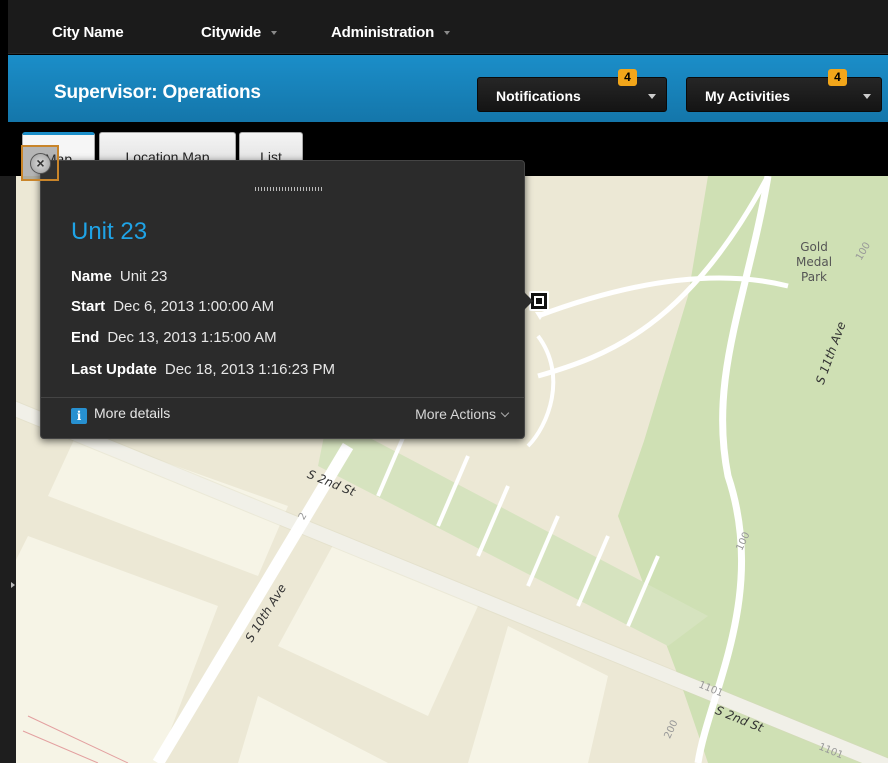  I want to click on marker-glyph-icon, so click(539, 301).